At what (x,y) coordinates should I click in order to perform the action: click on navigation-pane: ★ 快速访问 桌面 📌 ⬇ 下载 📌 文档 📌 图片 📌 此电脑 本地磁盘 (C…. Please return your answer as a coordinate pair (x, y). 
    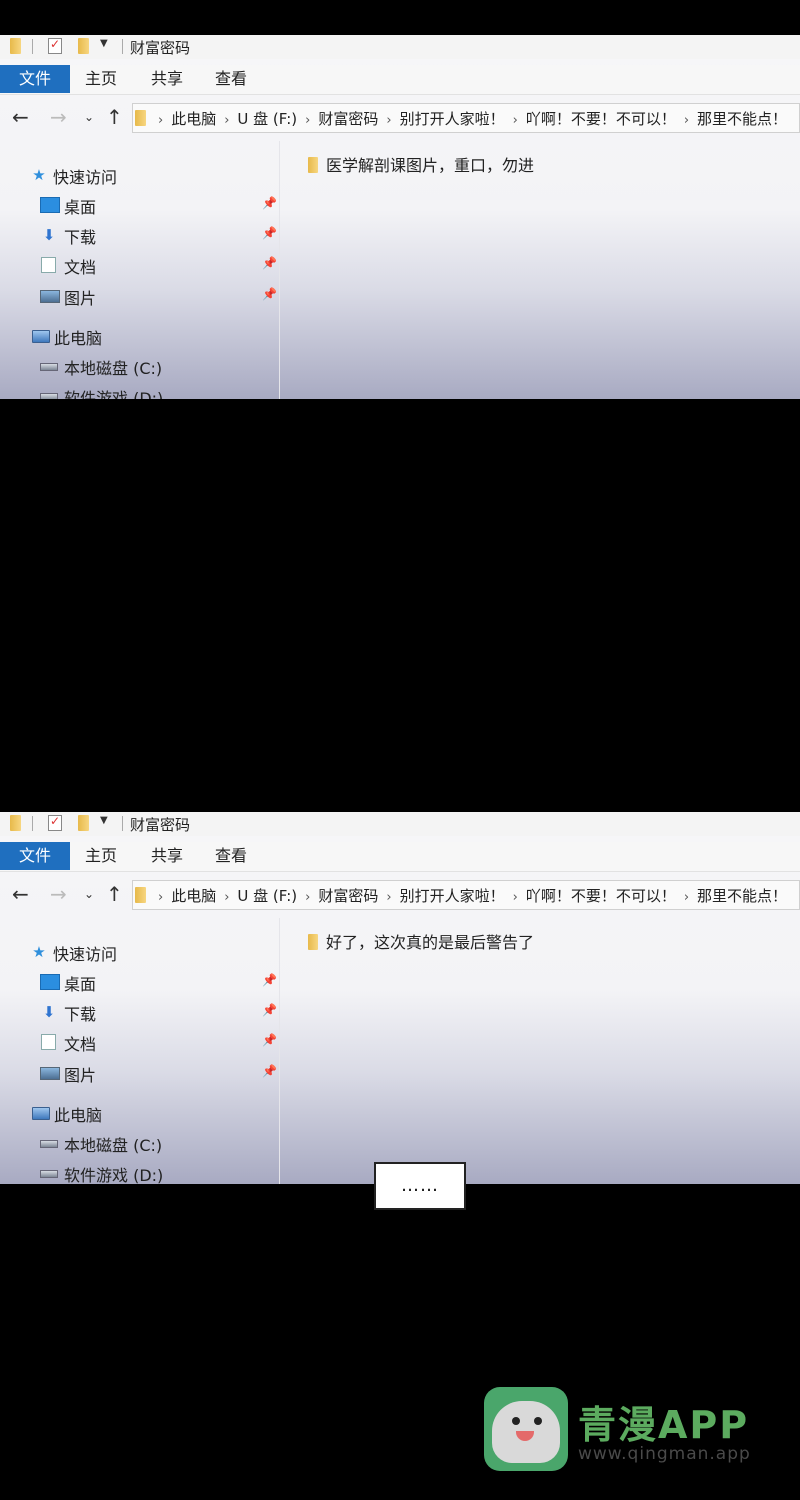
    Looking at the image, I should click on (140, 270).